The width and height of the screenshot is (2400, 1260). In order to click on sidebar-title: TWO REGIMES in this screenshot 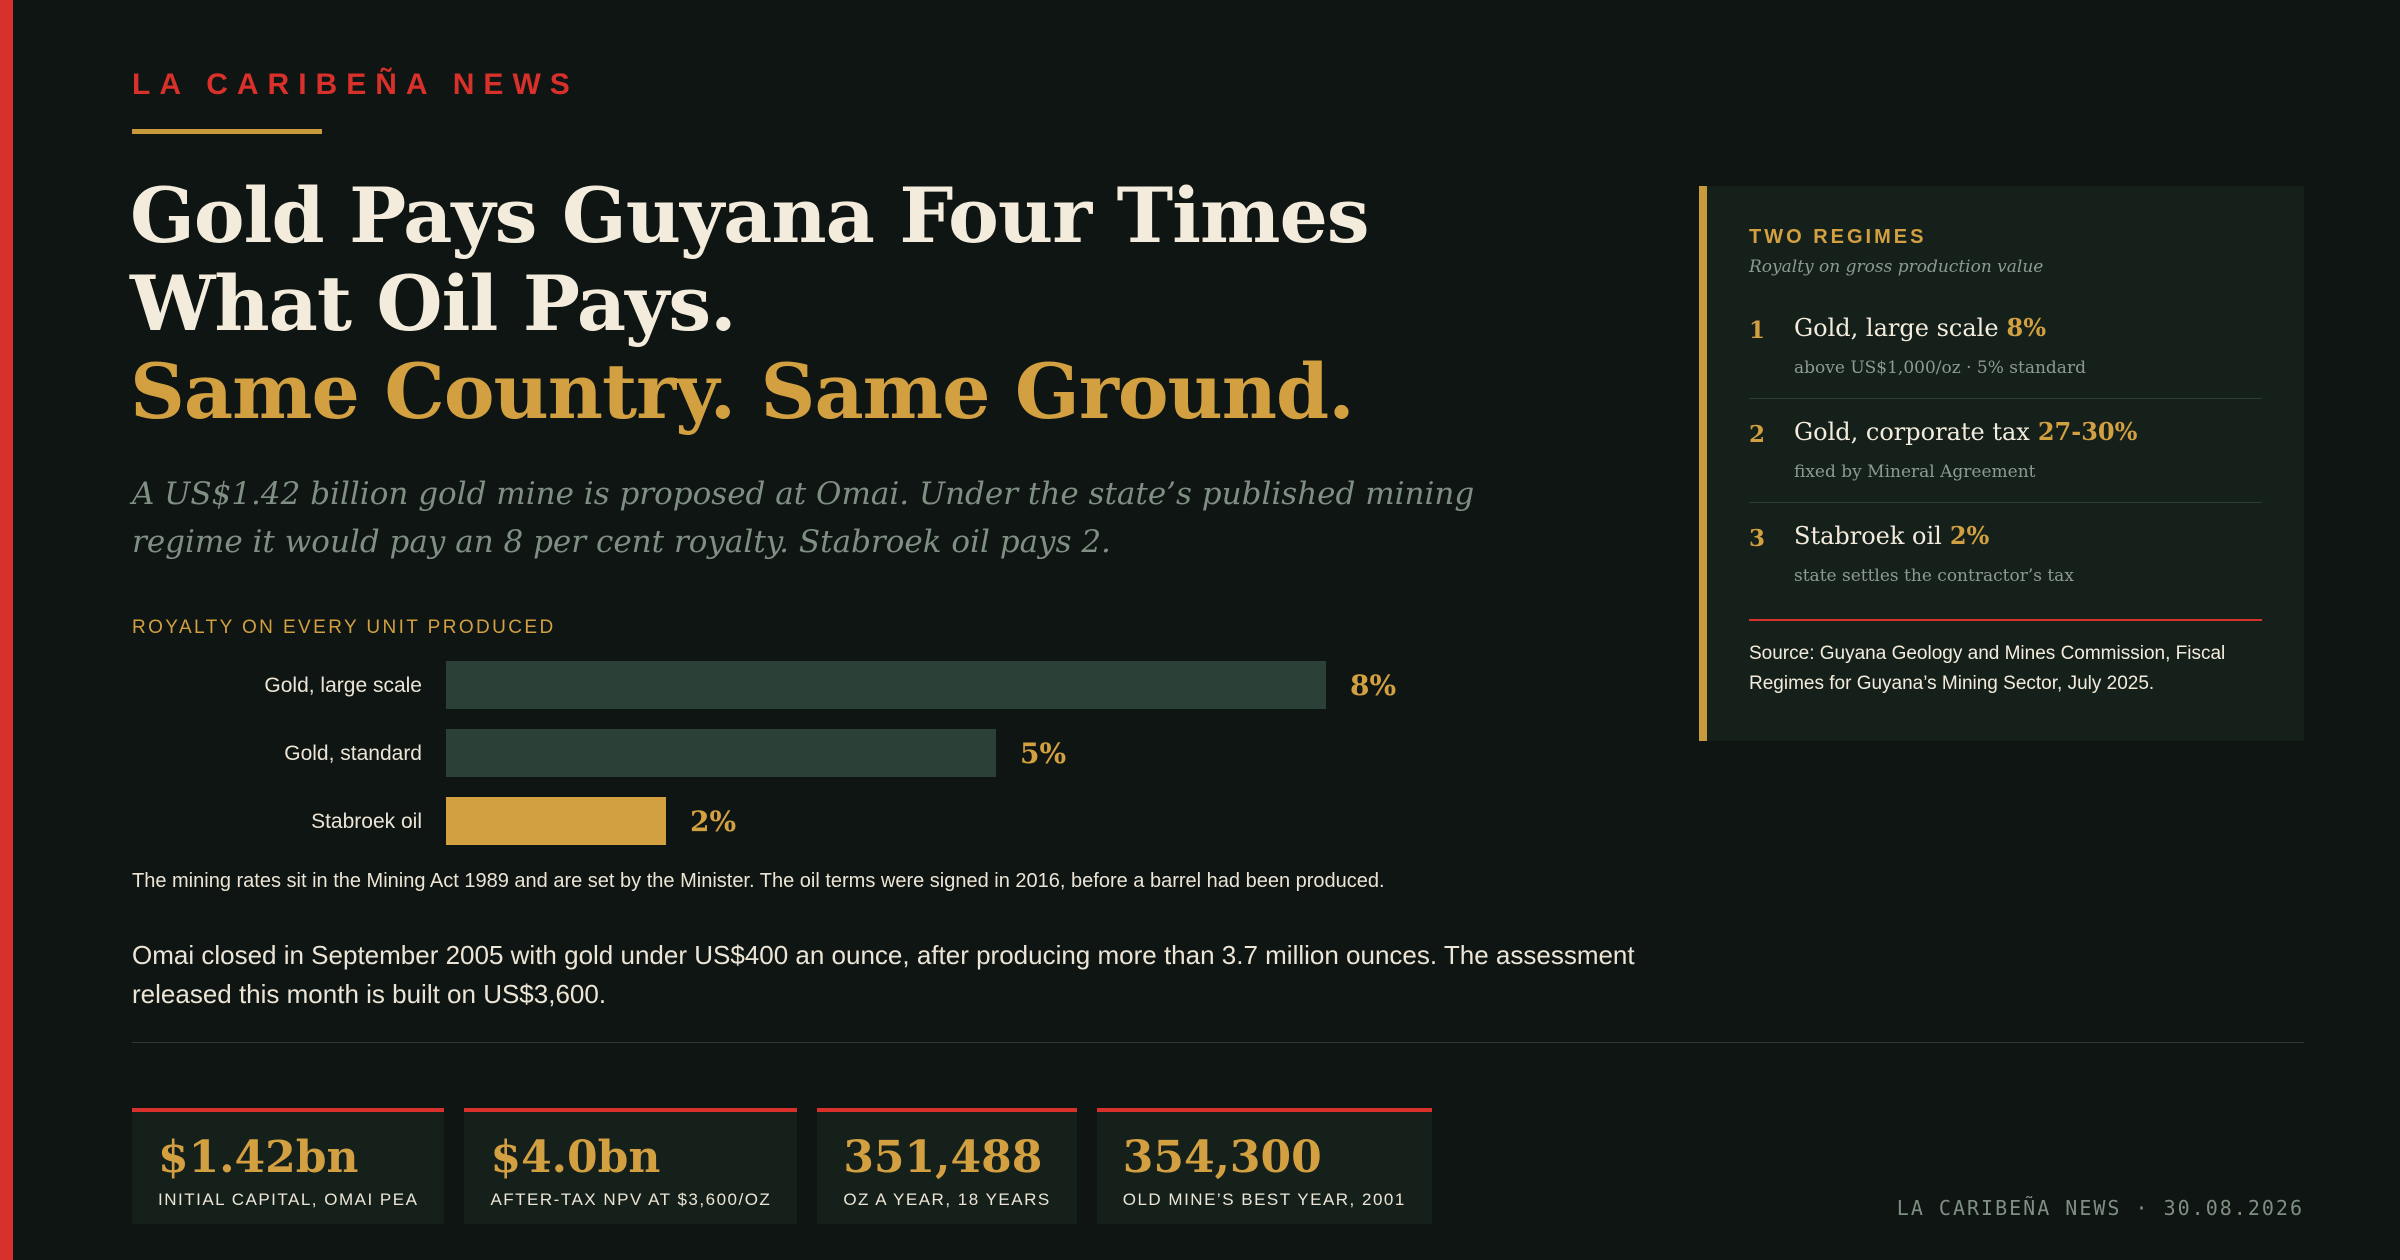, I will do `click(1838, 237)`.